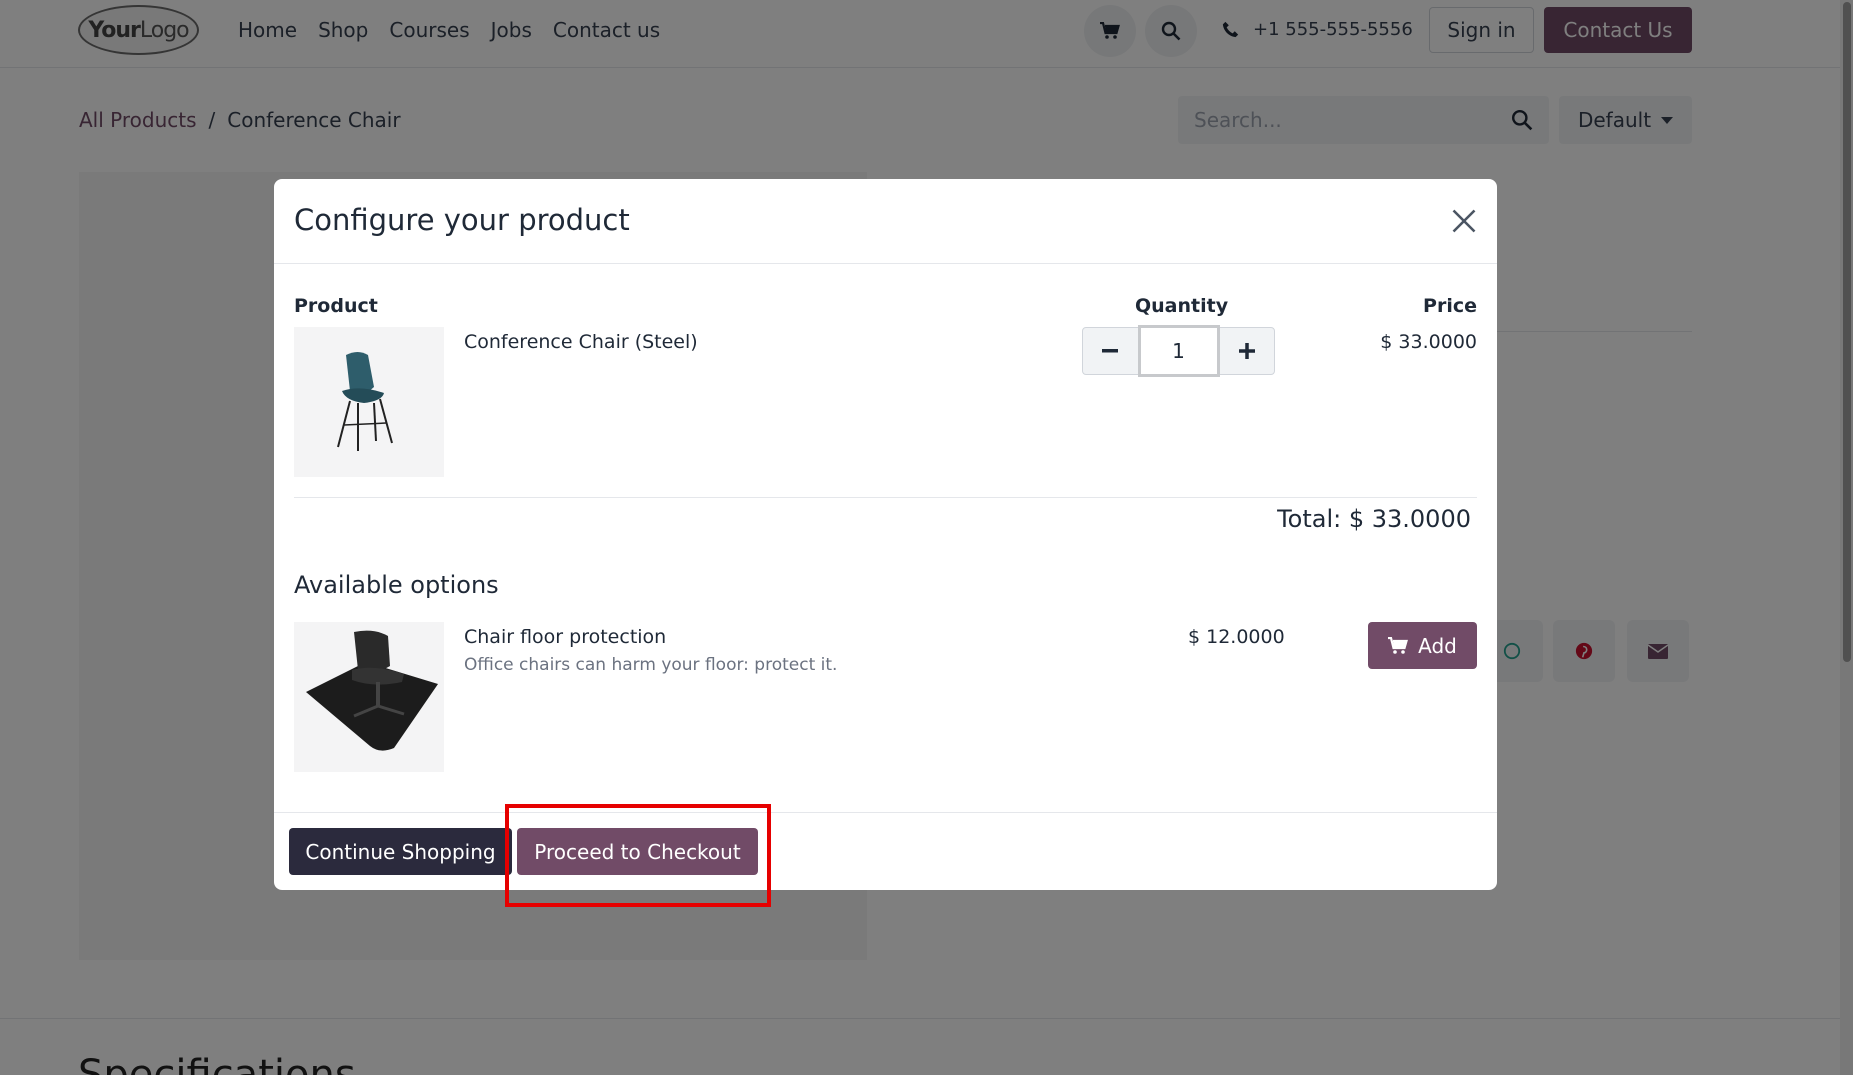  I want to click on total-price: Total: $ 33.0000, so click(1374, 519).